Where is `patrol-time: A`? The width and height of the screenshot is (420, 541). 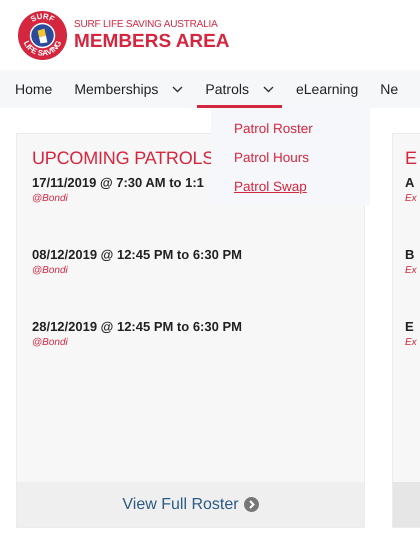
patrol-time: A is located at coordinates (409, 182).